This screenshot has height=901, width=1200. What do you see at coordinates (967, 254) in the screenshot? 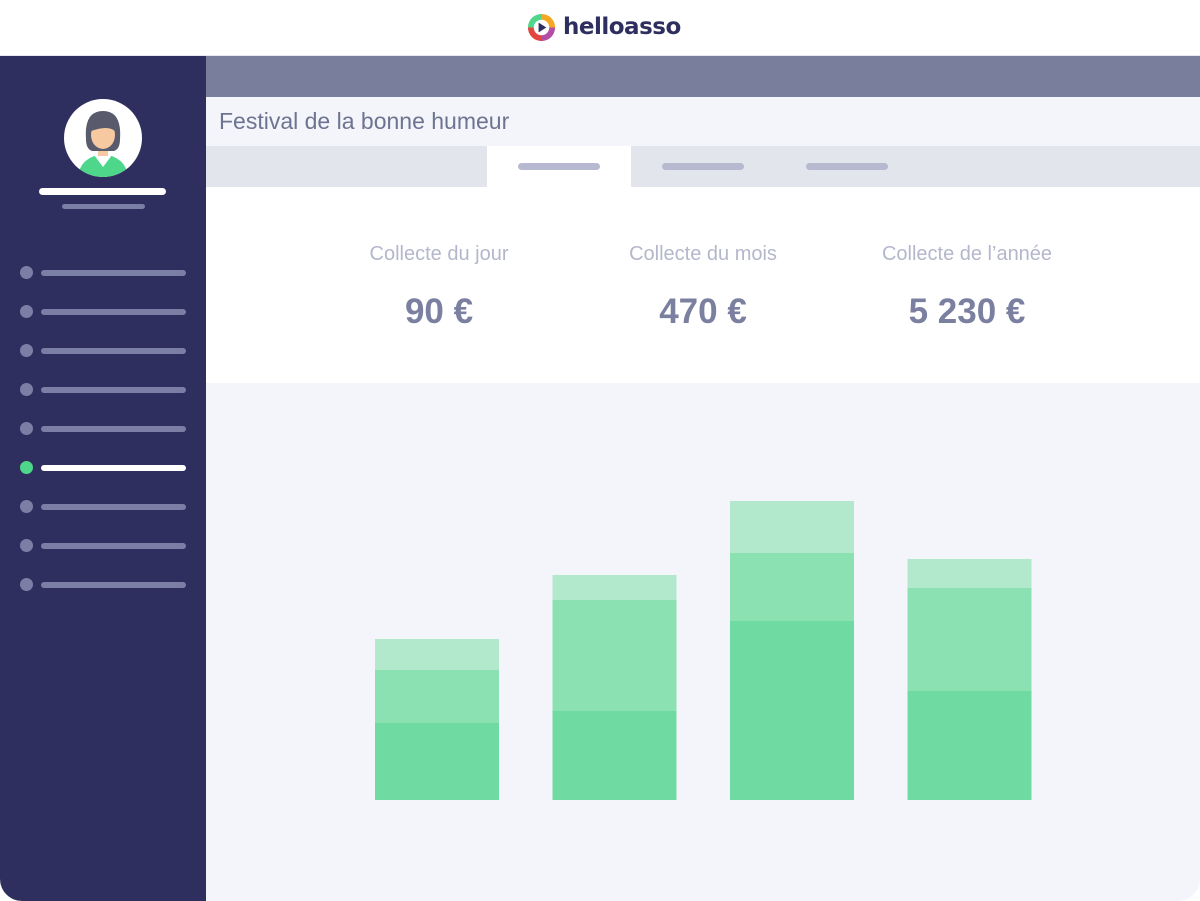
I see `stat-label: Collecte de l’année` at bounding box center [967, 254].